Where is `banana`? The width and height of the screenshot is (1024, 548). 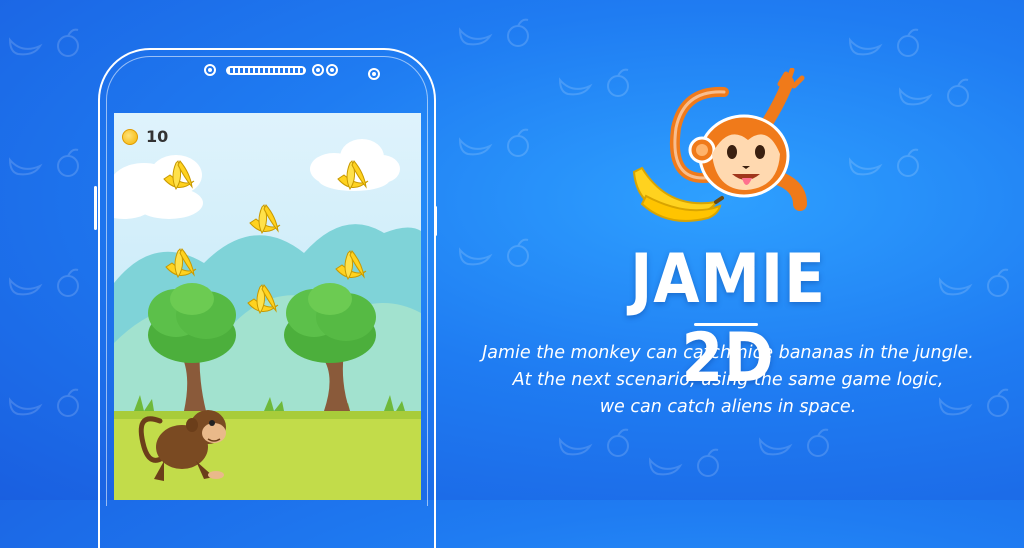 banana is located at coordinates (265, 219).